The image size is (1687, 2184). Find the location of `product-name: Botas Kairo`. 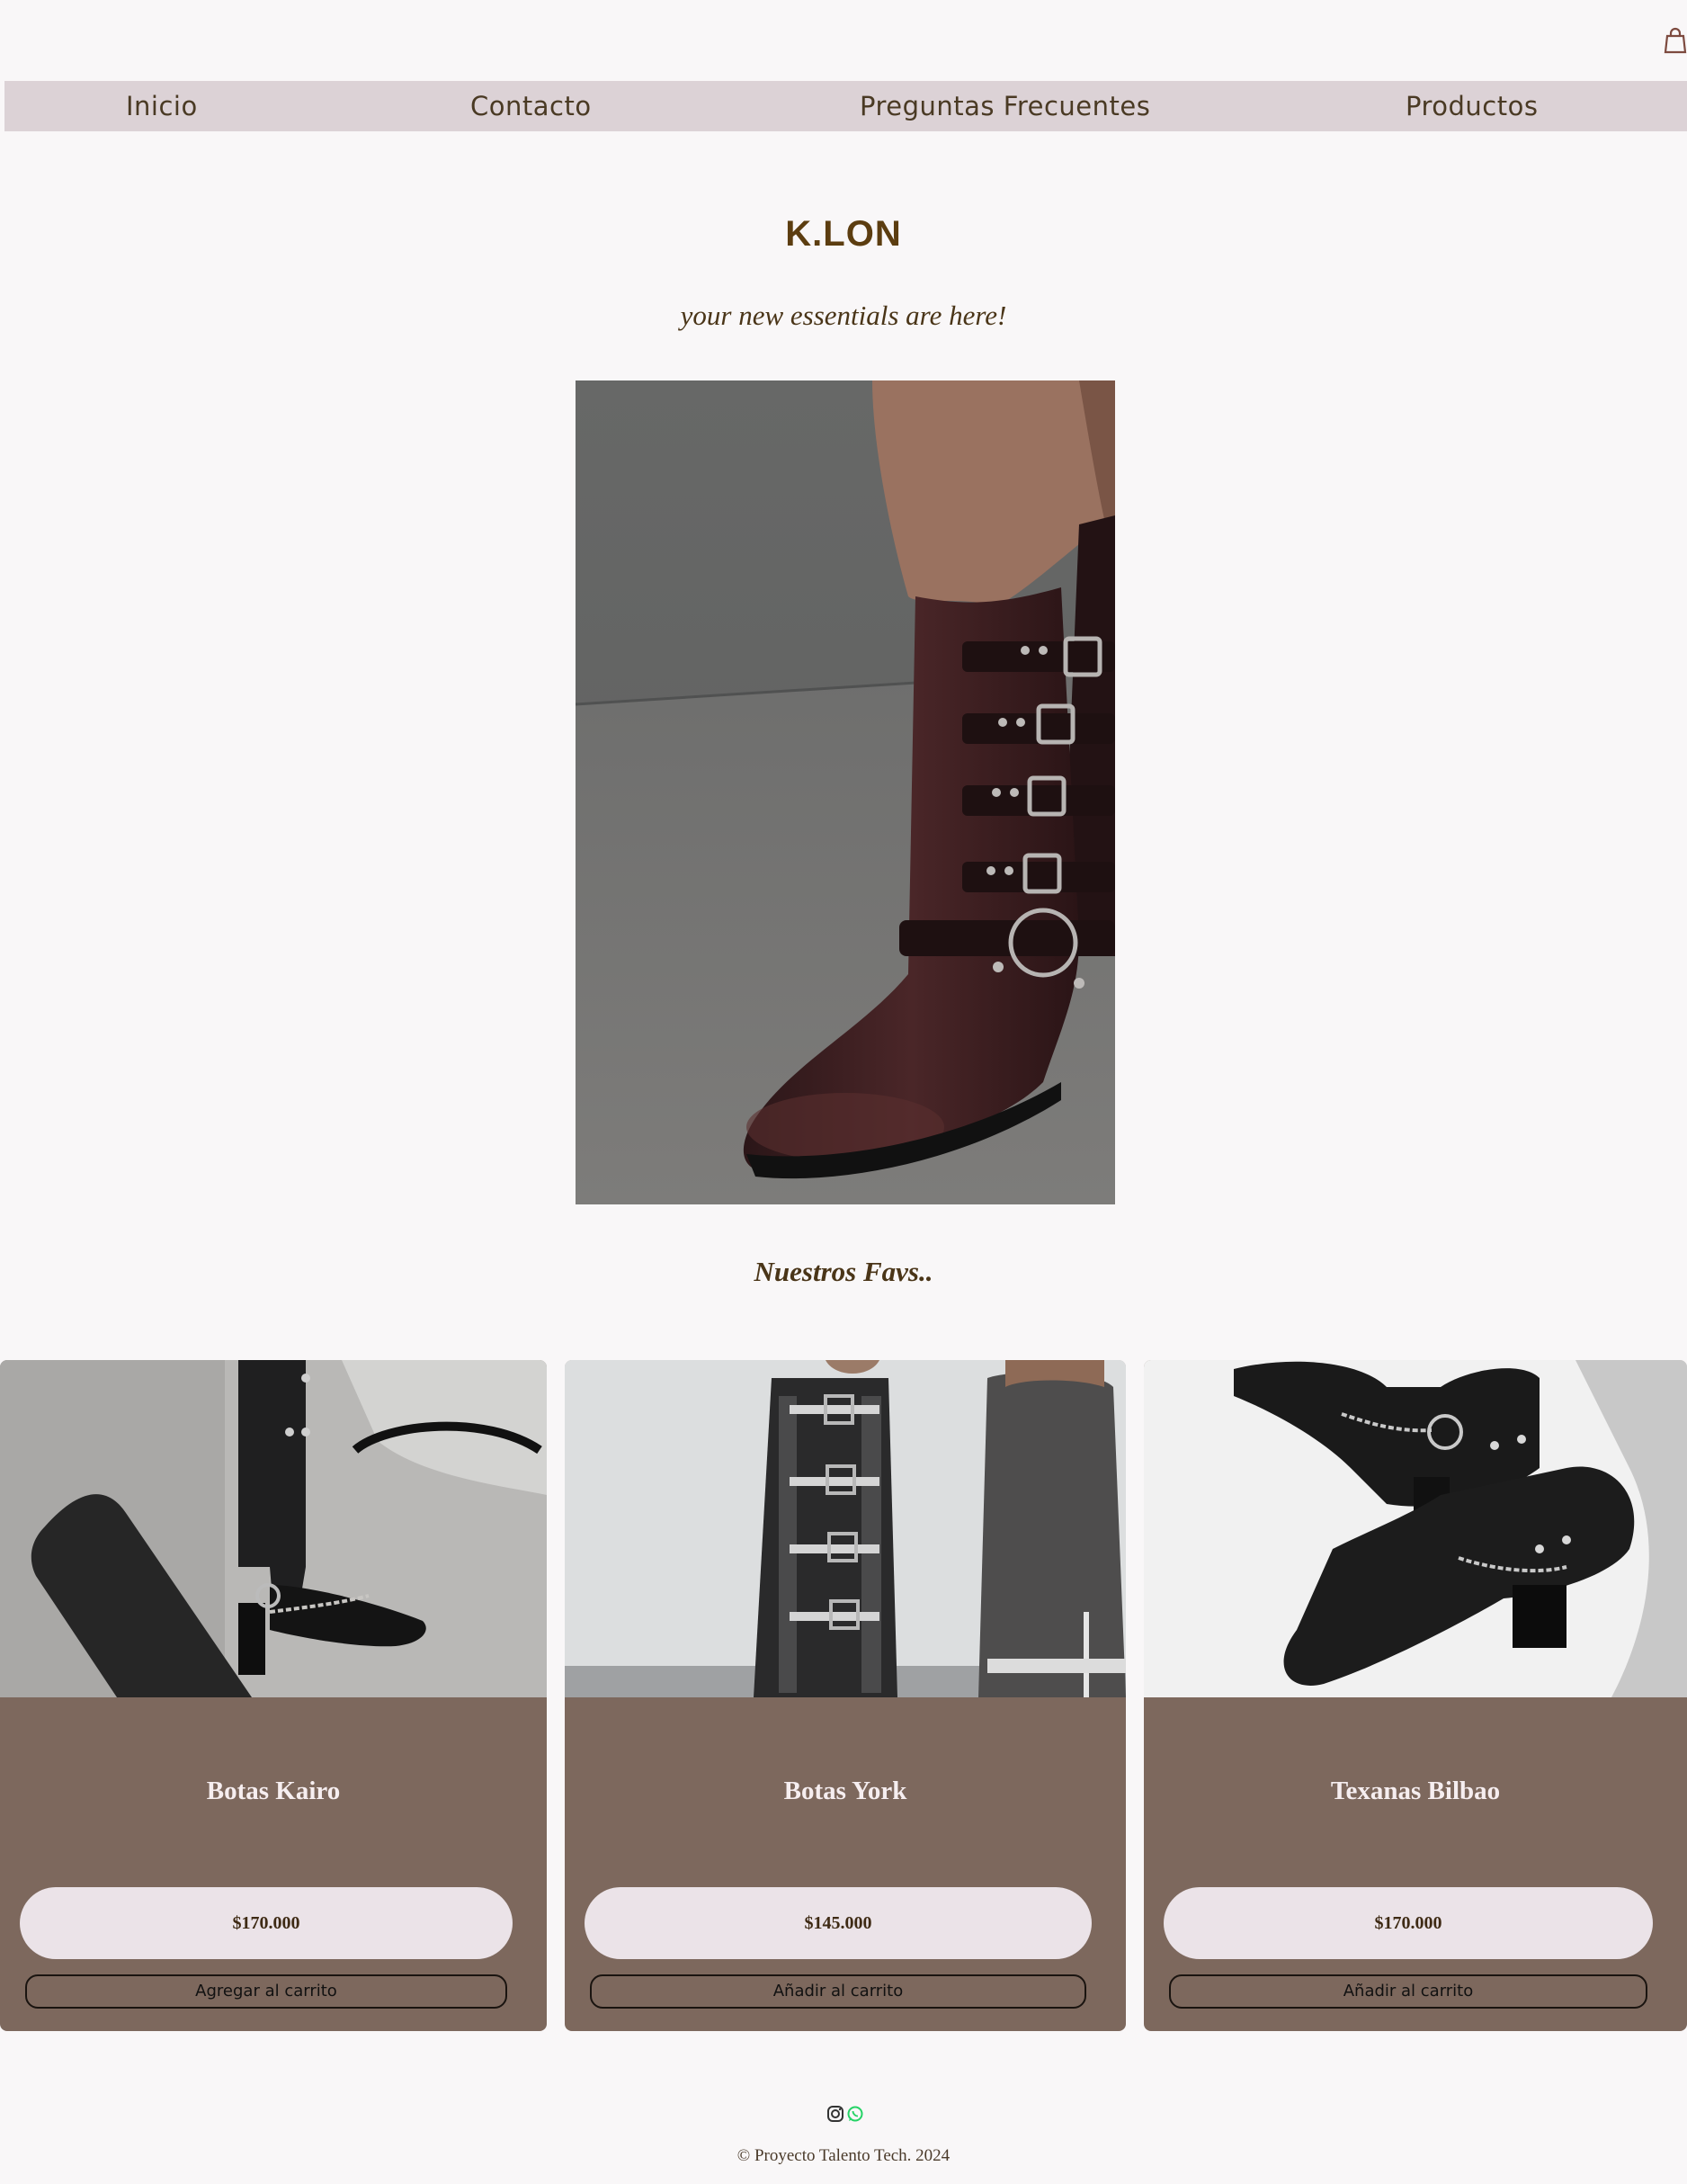

product-name: Botas Kairo is located at coordinates (273, 1791).